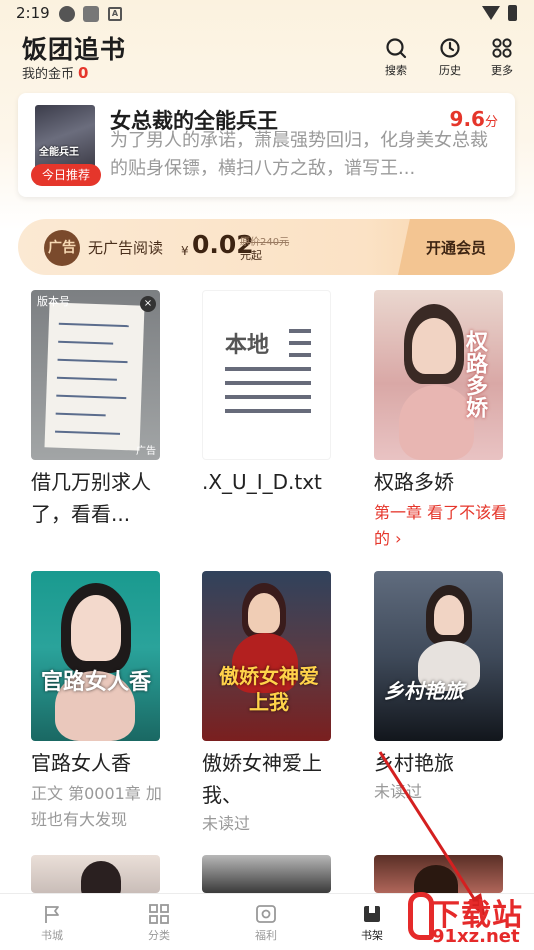  What do you see at coordinates (266, 375) in the screenshot?
I see `local-book-cover: 本地` at bounding box center [266, 375].